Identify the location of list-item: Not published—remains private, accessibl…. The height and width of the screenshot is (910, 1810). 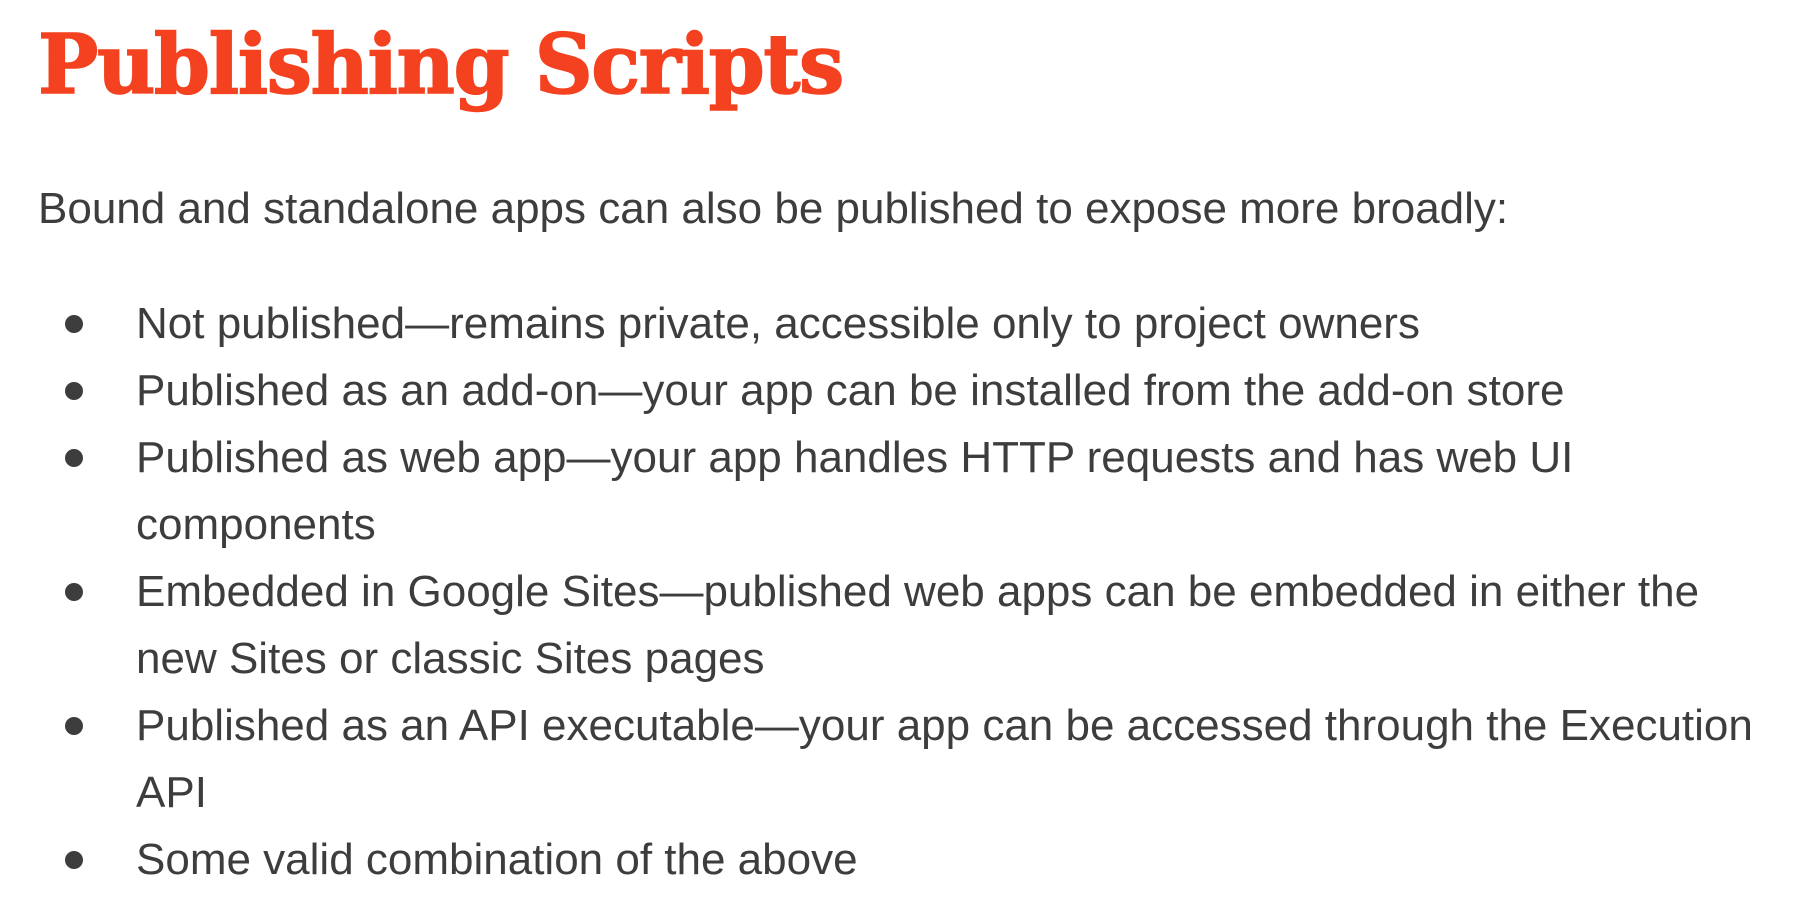
(908, 323).